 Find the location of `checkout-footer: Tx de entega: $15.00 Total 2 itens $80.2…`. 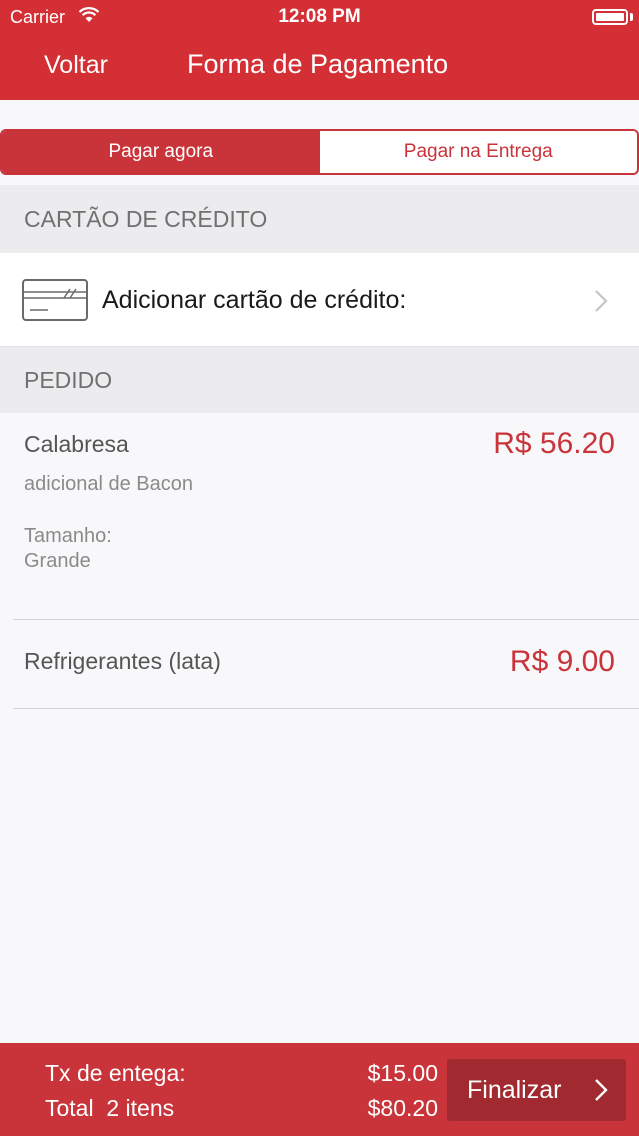

checkout-footer: Tx de entega: $15.00 Total 2 itens $80.2… is located at coordinates (319, 1089).